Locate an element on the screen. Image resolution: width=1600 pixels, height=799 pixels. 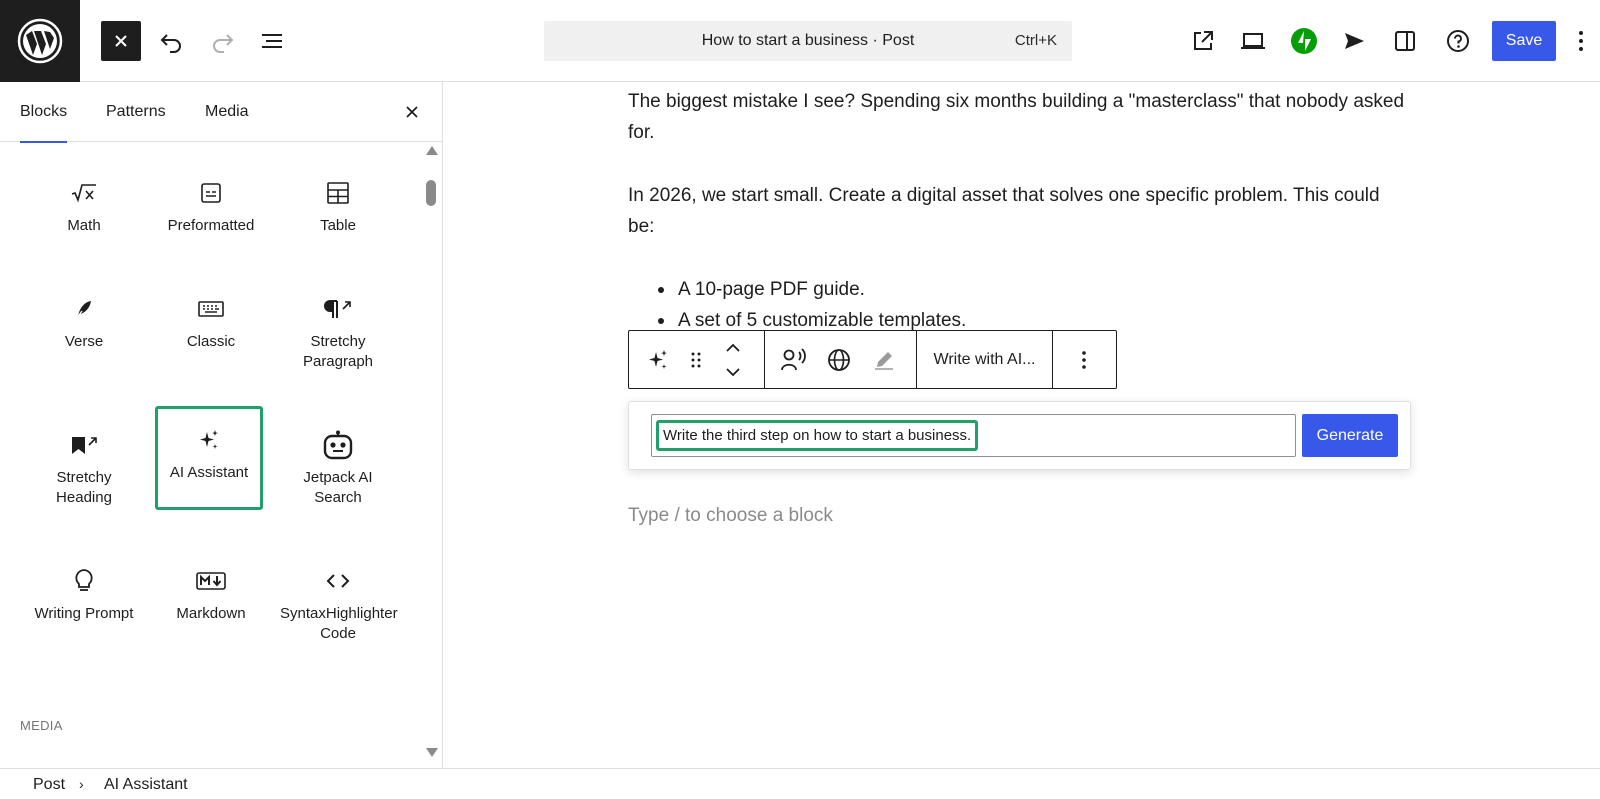
options-menu-button is located at coordinates (1581, 41).